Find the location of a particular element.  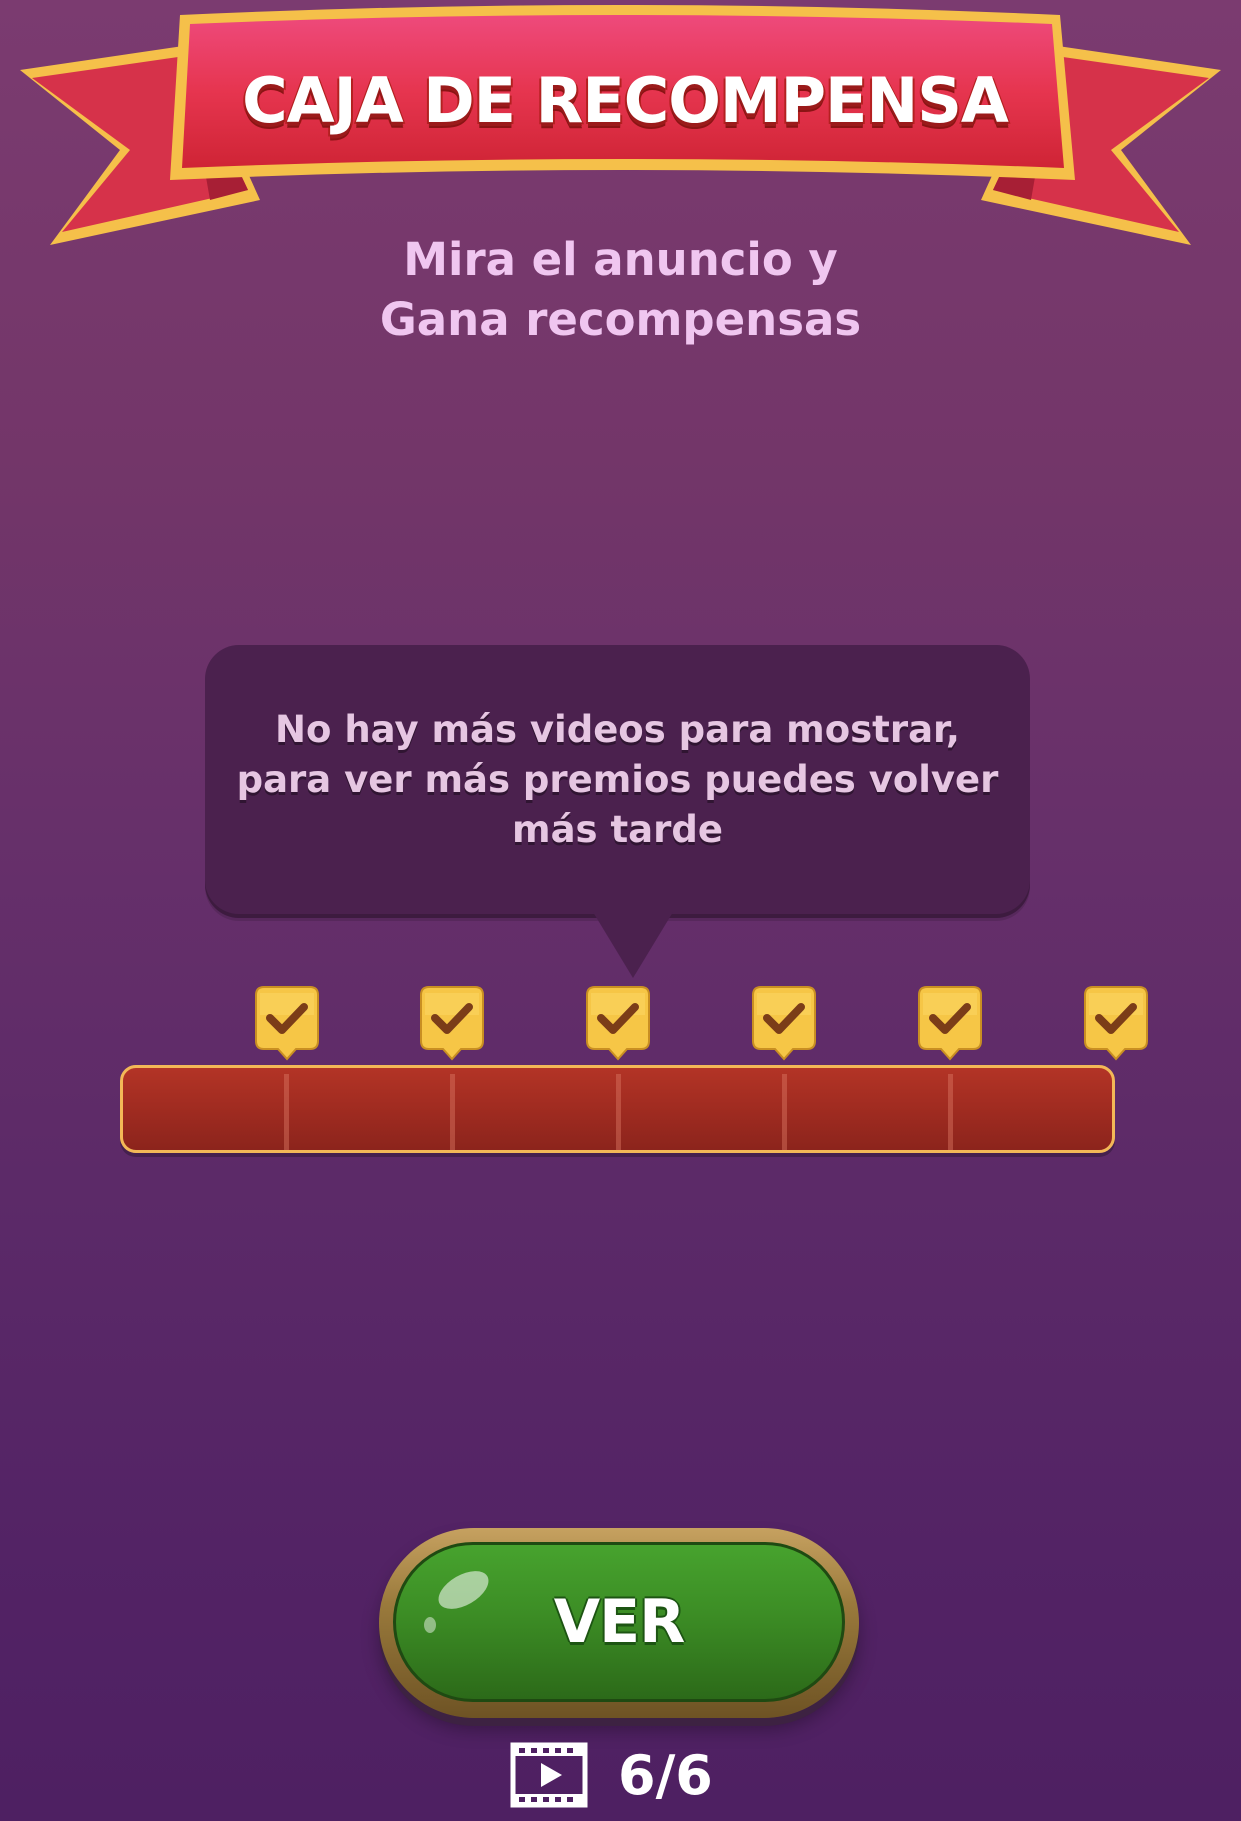

watch-ad-button-label: VER is located at coordinates (619, 1622).